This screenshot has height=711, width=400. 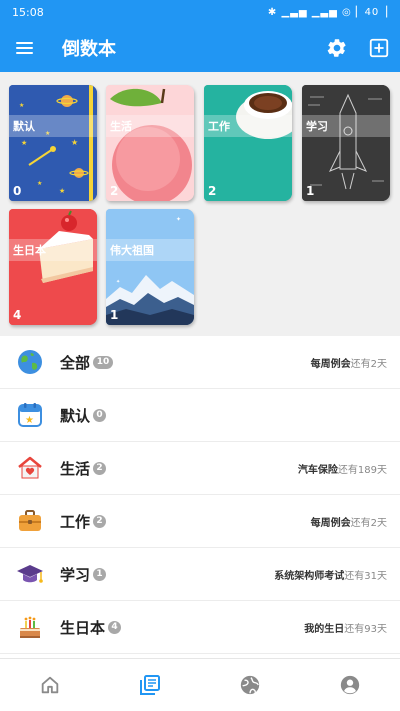 I want to click on days-remaining: 还有93天, so click(x=365, y=629).